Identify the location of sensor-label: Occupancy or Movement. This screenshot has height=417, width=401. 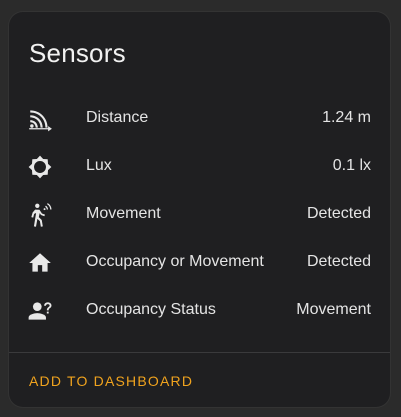
(175, 261).